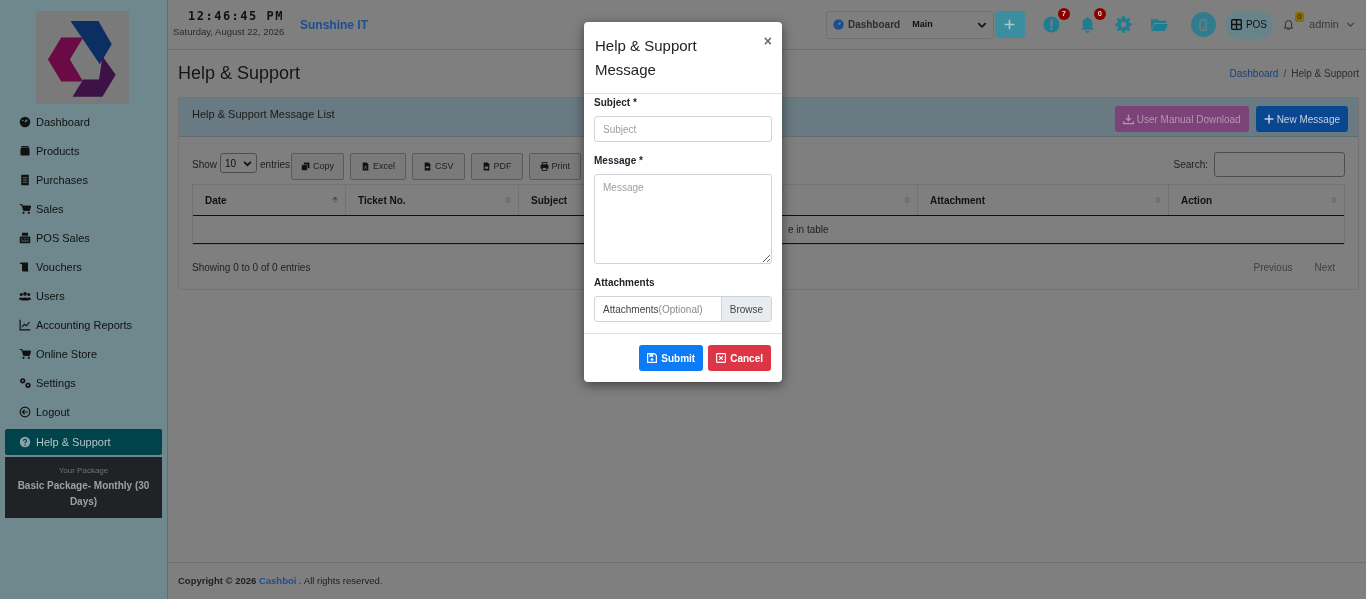 This screenshot has height=599, width=1366. What do you see at coordinates (238, 163) in the screenshot?
I see `page-length-select: 10` at bounding box center [238, 163].